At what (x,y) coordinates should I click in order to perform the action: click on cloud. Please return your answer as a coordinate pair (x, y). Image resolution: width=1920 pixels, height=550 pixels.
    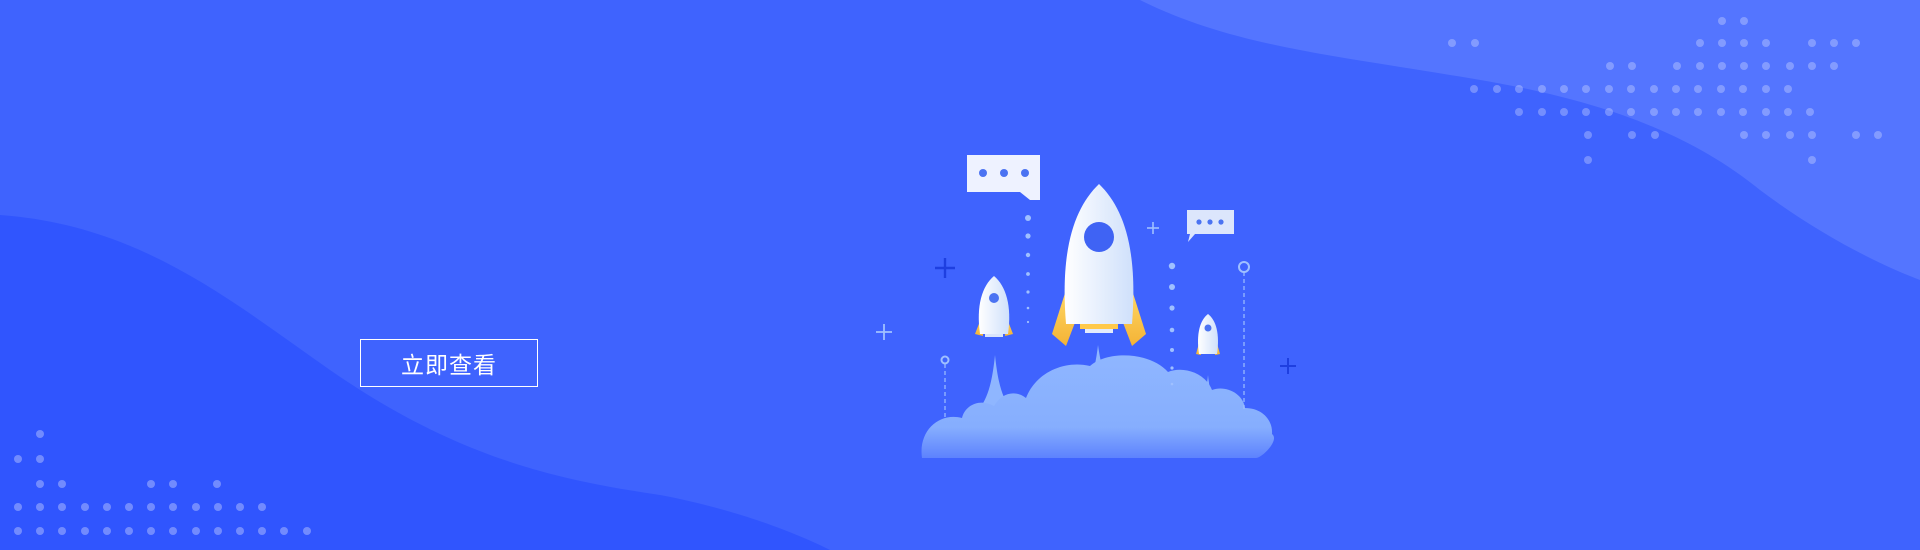
    Looking at the image, I should click on (1098, 406).